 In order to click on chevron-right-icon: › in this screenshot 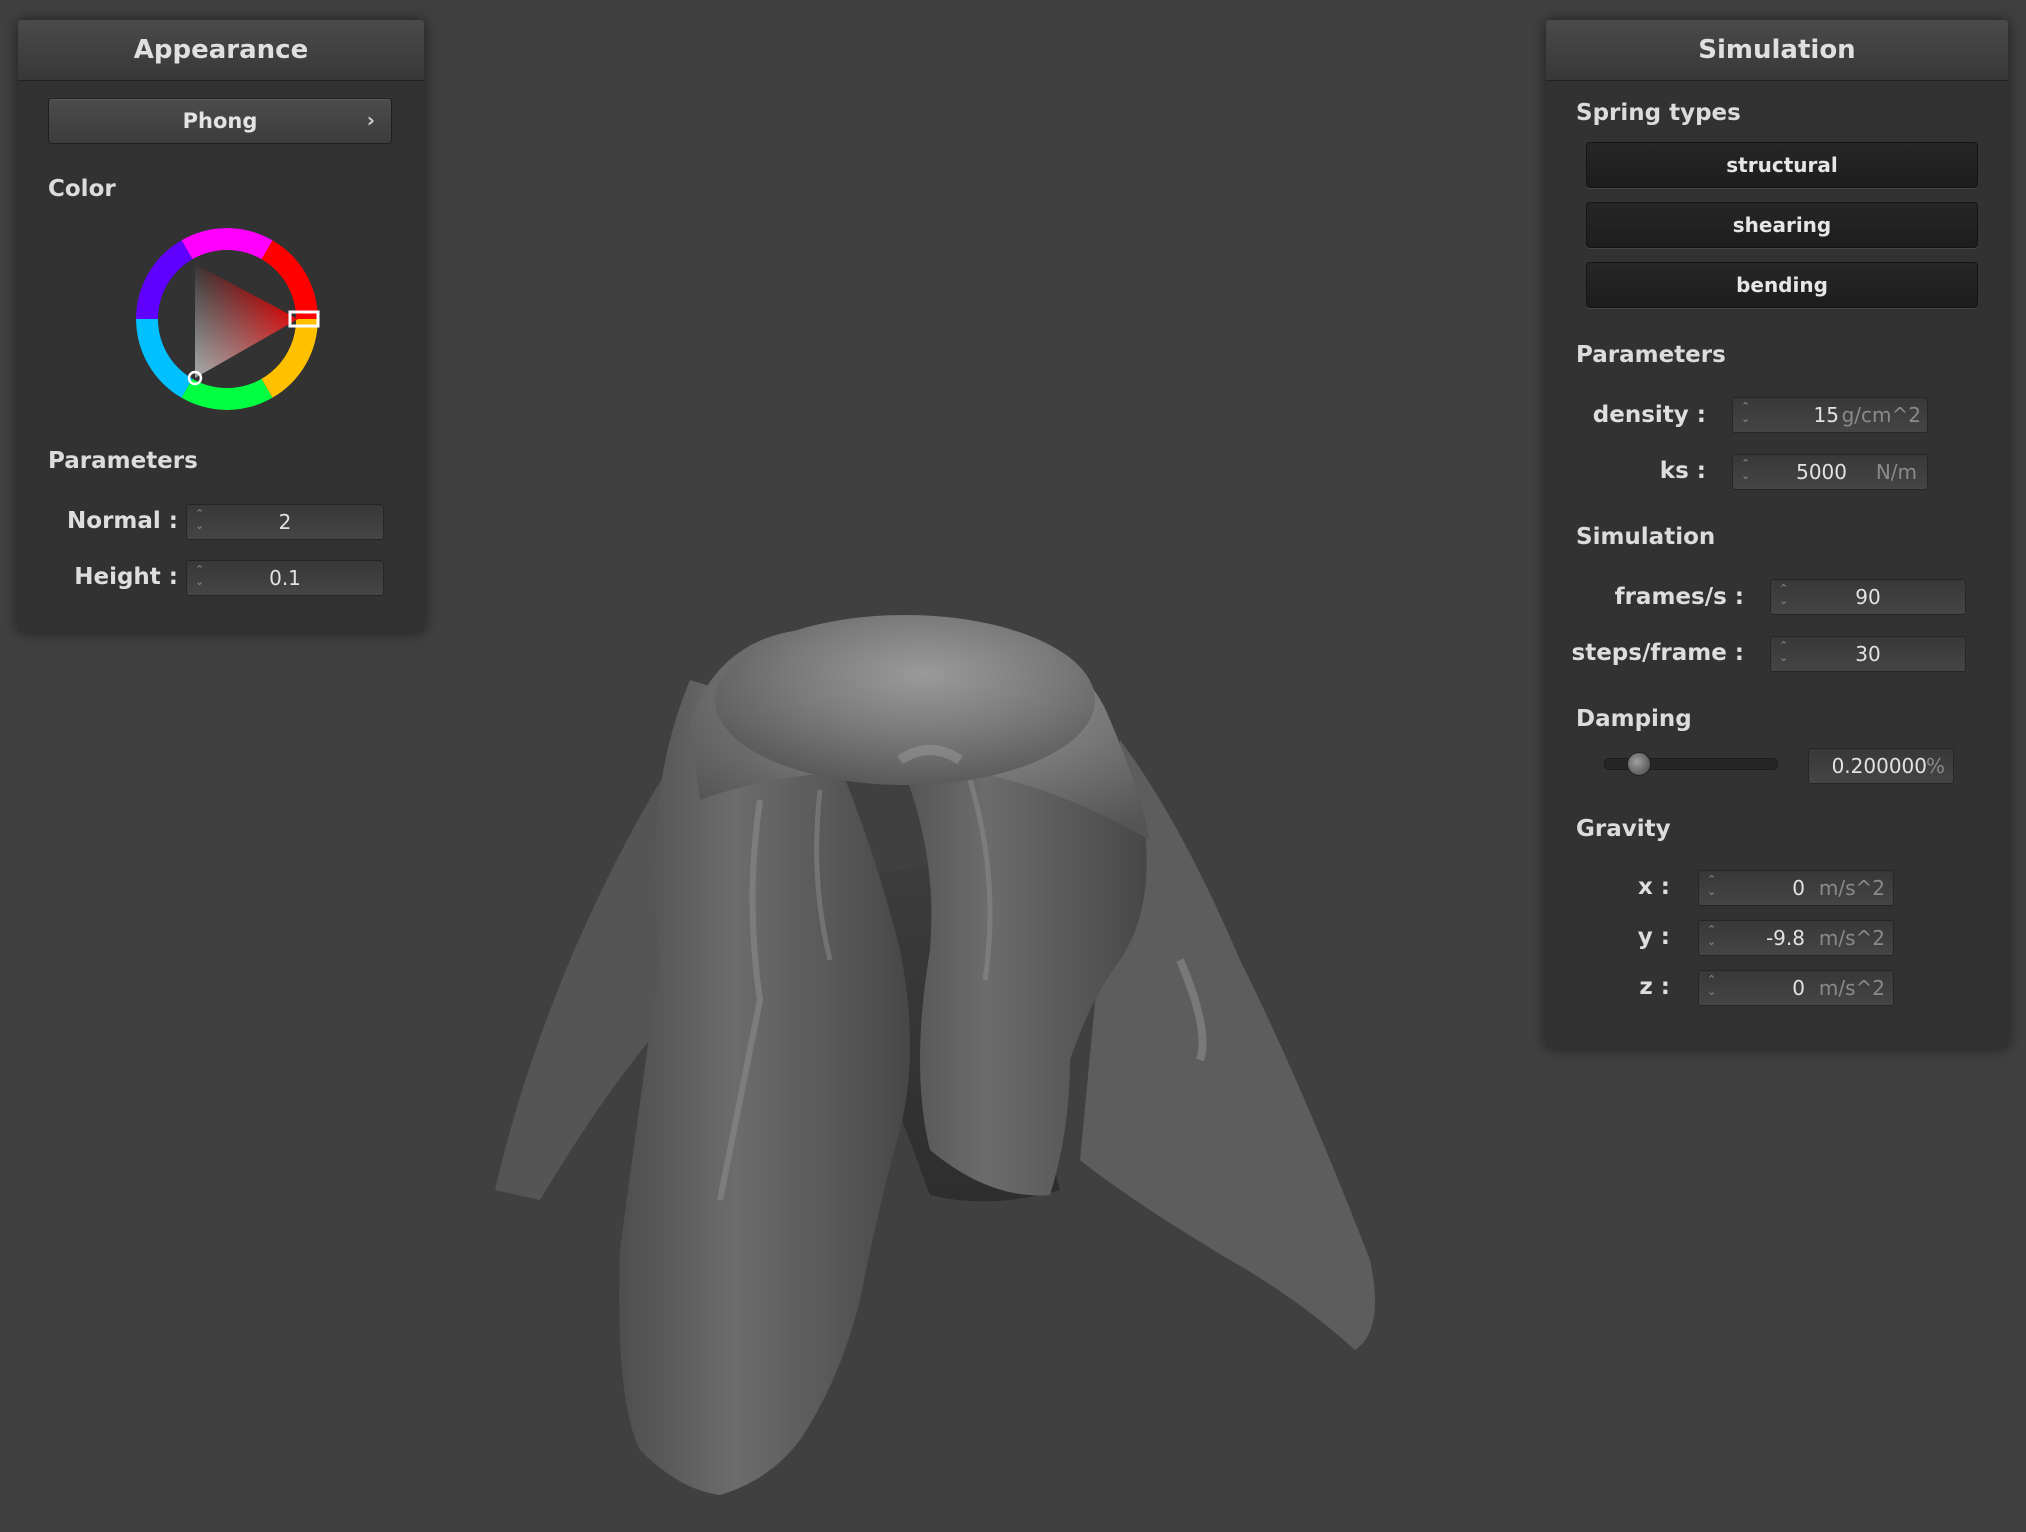, I will do `click(370, 120)`.